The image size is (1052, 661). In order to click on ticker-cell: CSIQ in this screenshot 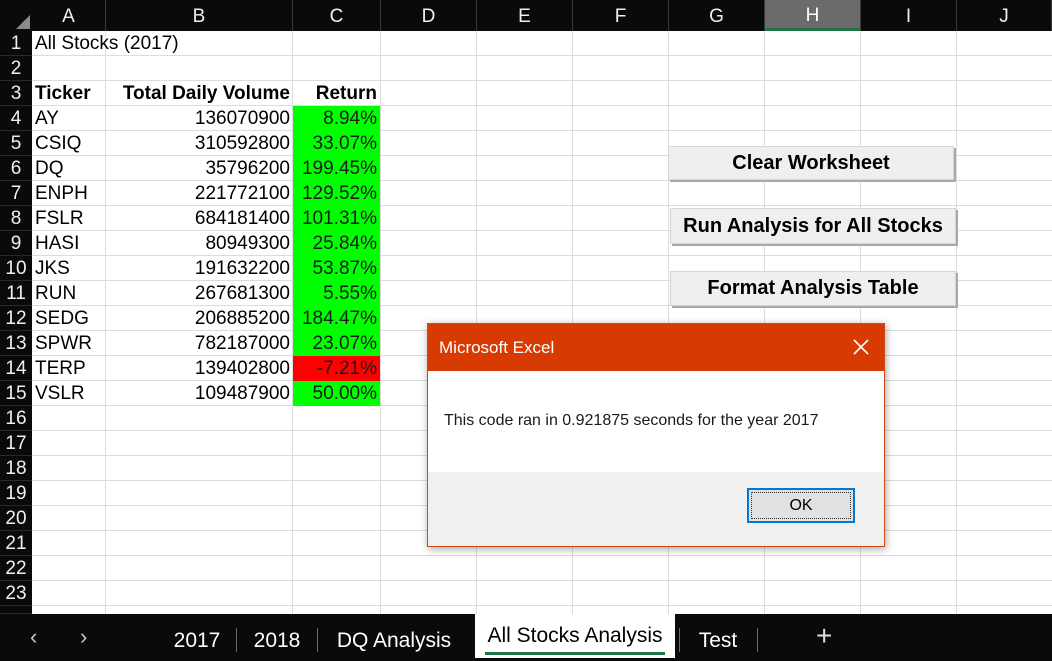, I will do `click(70, 143)`.